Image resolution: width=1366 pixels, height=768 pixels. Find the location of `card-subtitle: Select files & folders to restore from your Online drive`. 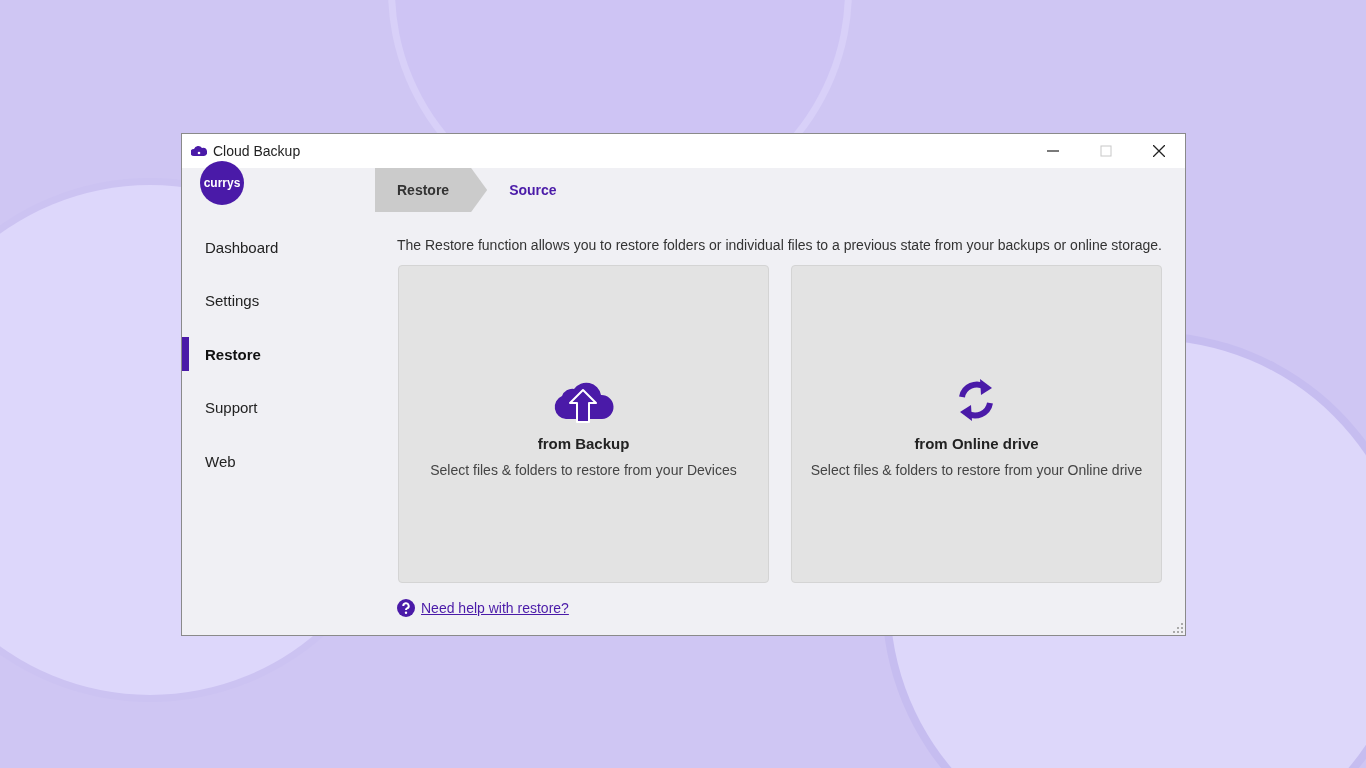

card-subtitle: Select files & folders to restore from your Online drive is located at coordinates (976, 469).